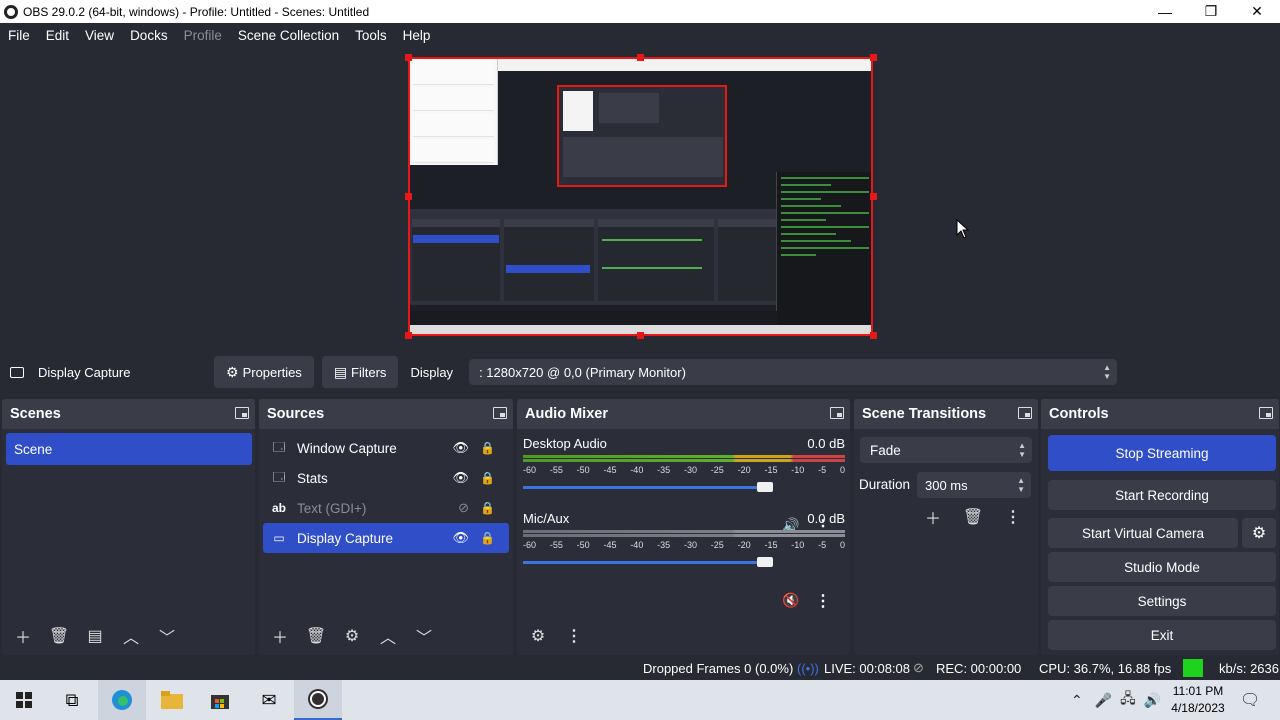 This screenshot has width=1280, height=720. What do you see at coordinates (1162, 635) in the screenshot?
I see `exit-button: Exit` at bounding box center [1162, 635].